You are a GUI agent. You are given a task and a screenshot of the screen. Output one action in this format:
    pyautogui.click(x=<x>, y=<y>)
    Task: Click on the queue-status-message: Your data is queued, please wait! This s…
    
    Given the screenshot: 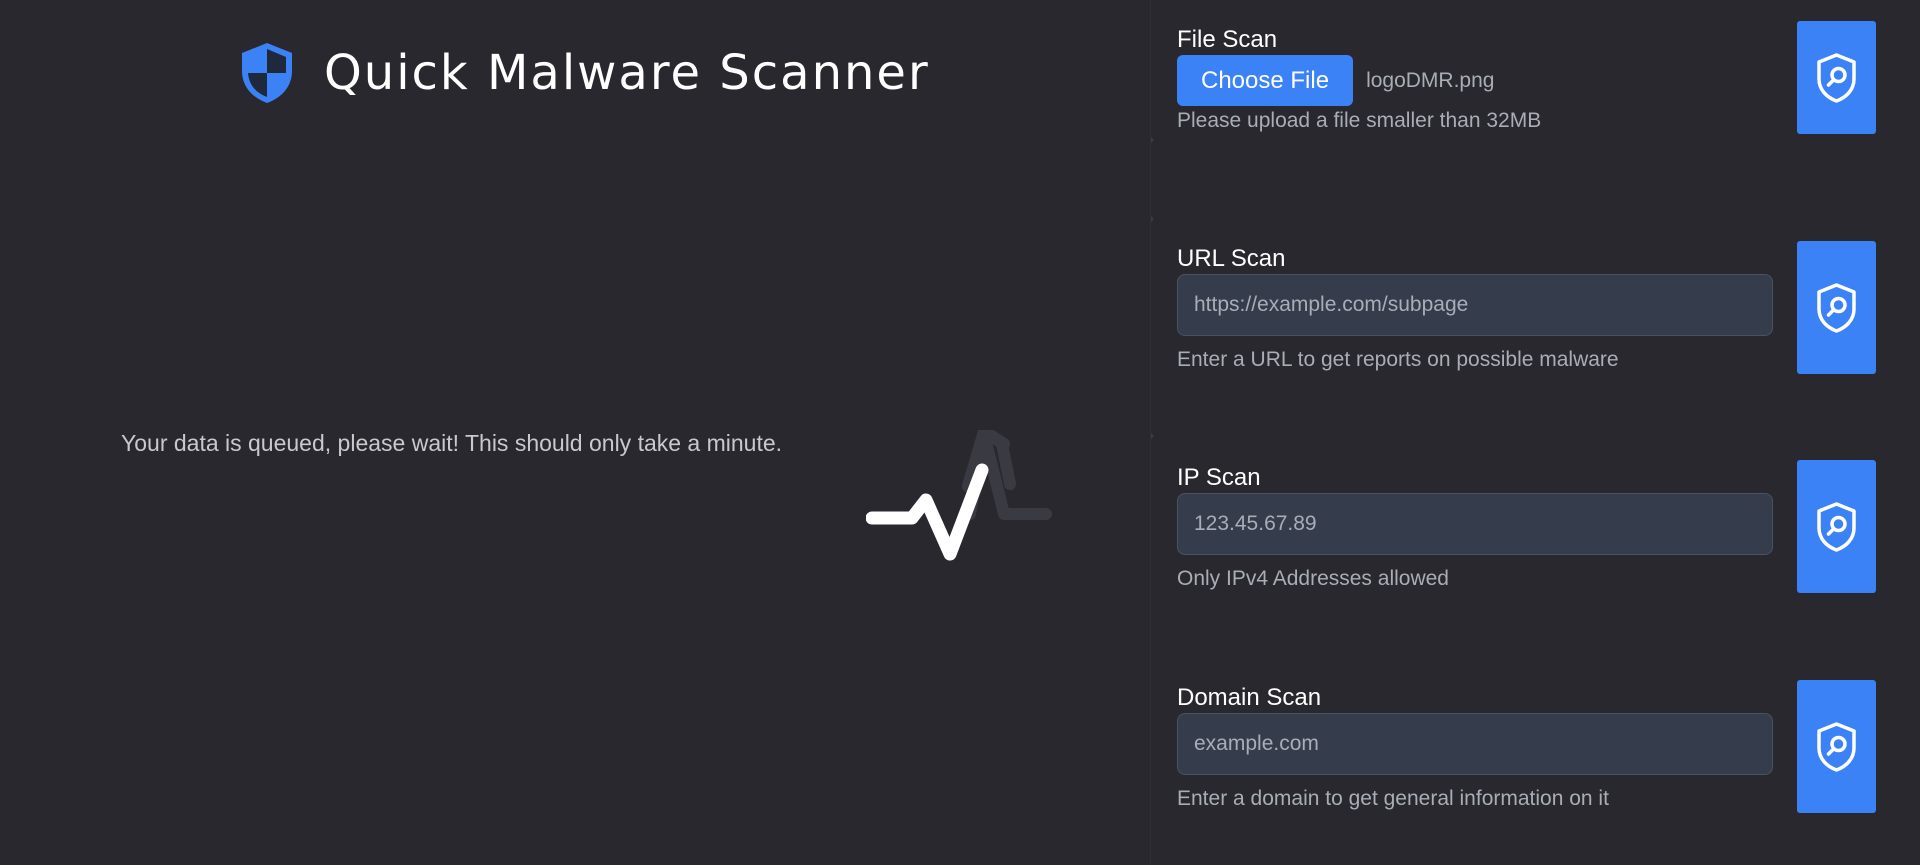 What is the action you would take?
    pyautogui.click(x=452, y=443)
    